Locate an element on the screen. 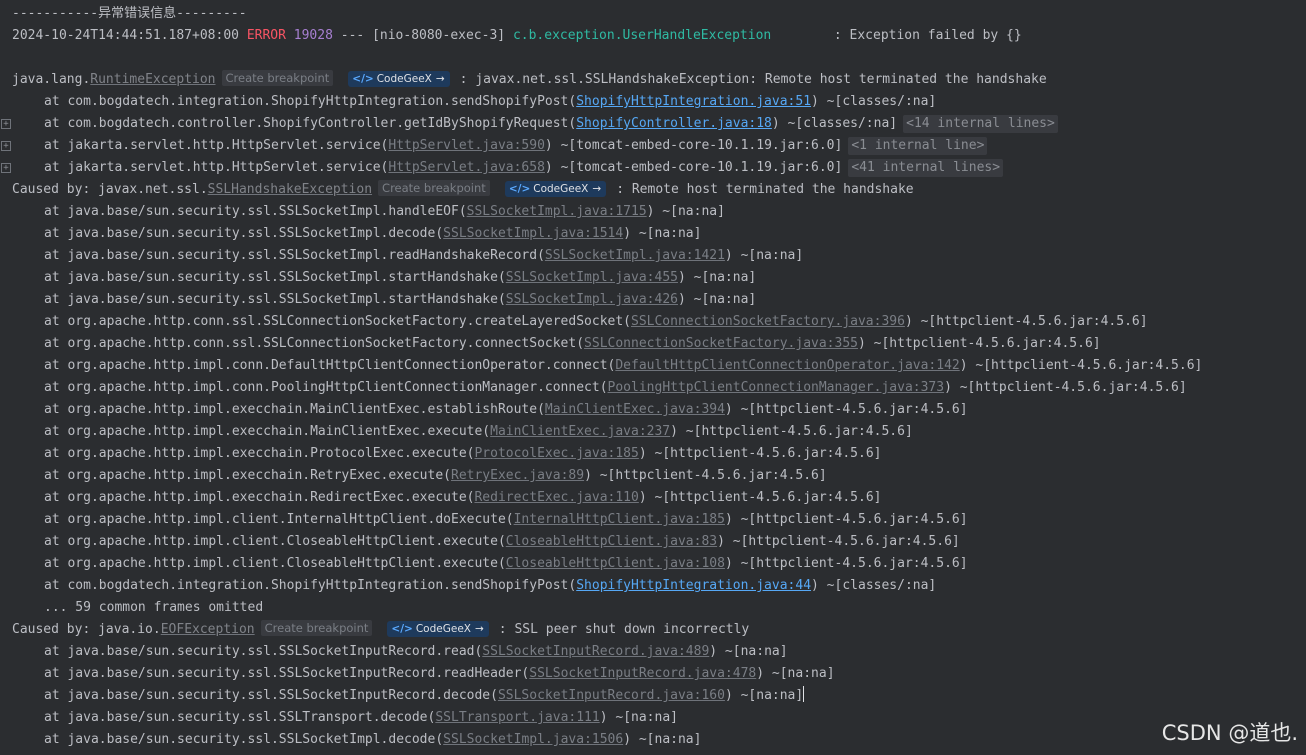 The width and height of the screenshot is (1306, 755). log-timestamp: 2024-10-24T14:44:51.187+08:00 is located at coordinates (125, 35).